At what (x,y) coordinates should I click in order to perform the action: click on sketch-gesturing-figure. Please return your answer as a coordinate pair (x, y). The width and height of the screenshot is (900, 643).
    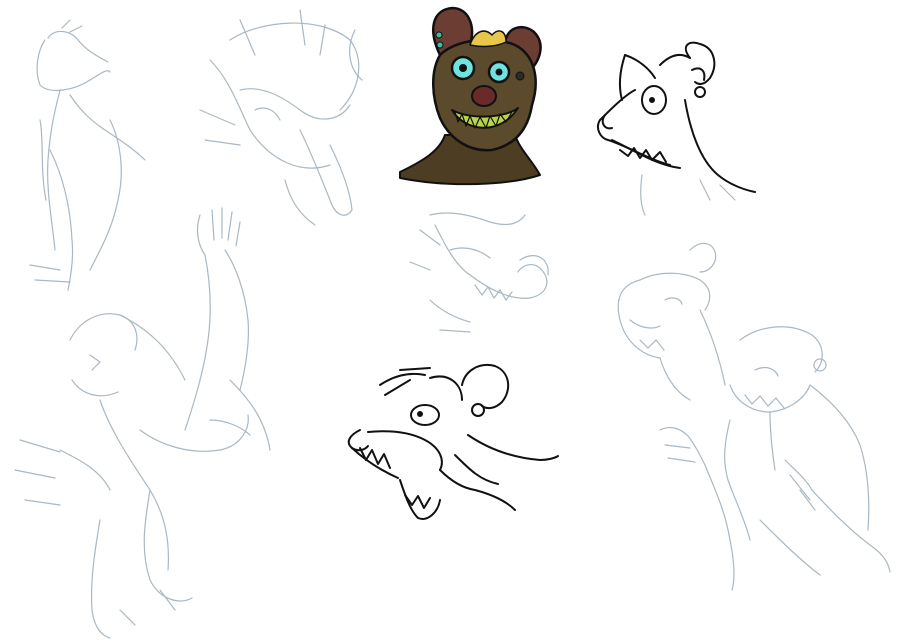
    Looking at the image, I should click on (775, 458).